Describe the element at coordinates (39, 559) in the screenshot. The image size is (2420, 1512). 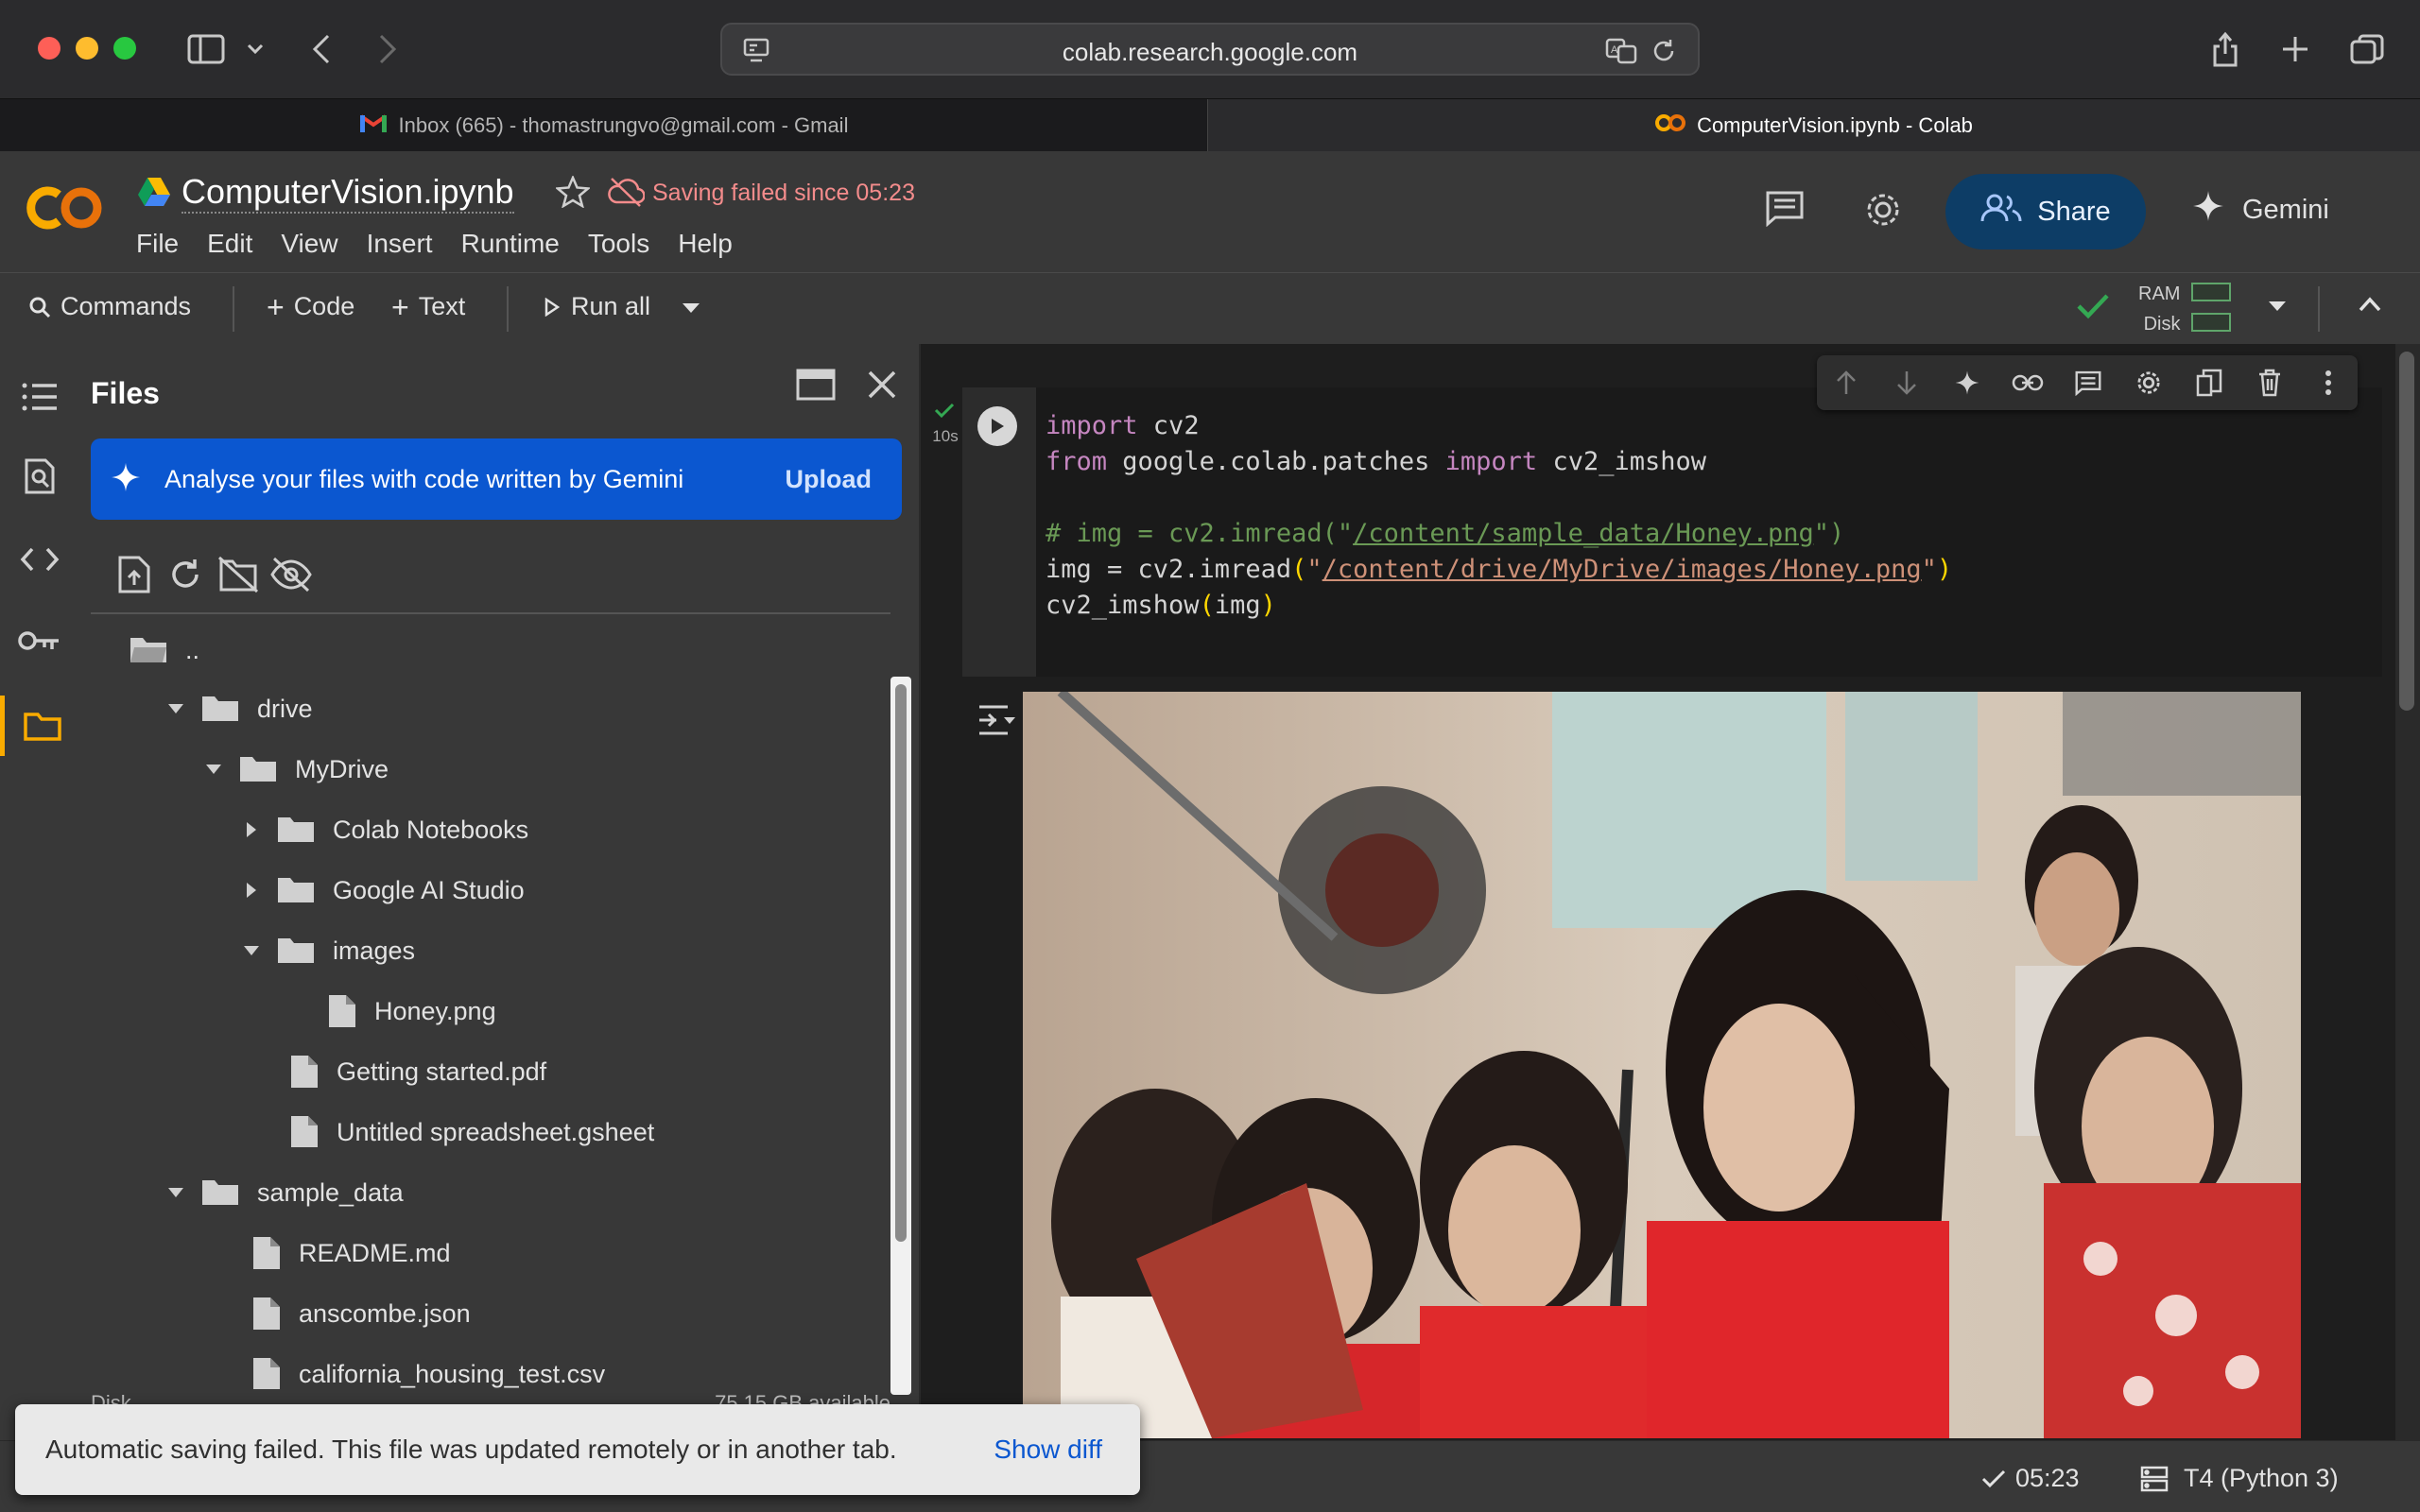
I see `code-snippets-icon` at that location.